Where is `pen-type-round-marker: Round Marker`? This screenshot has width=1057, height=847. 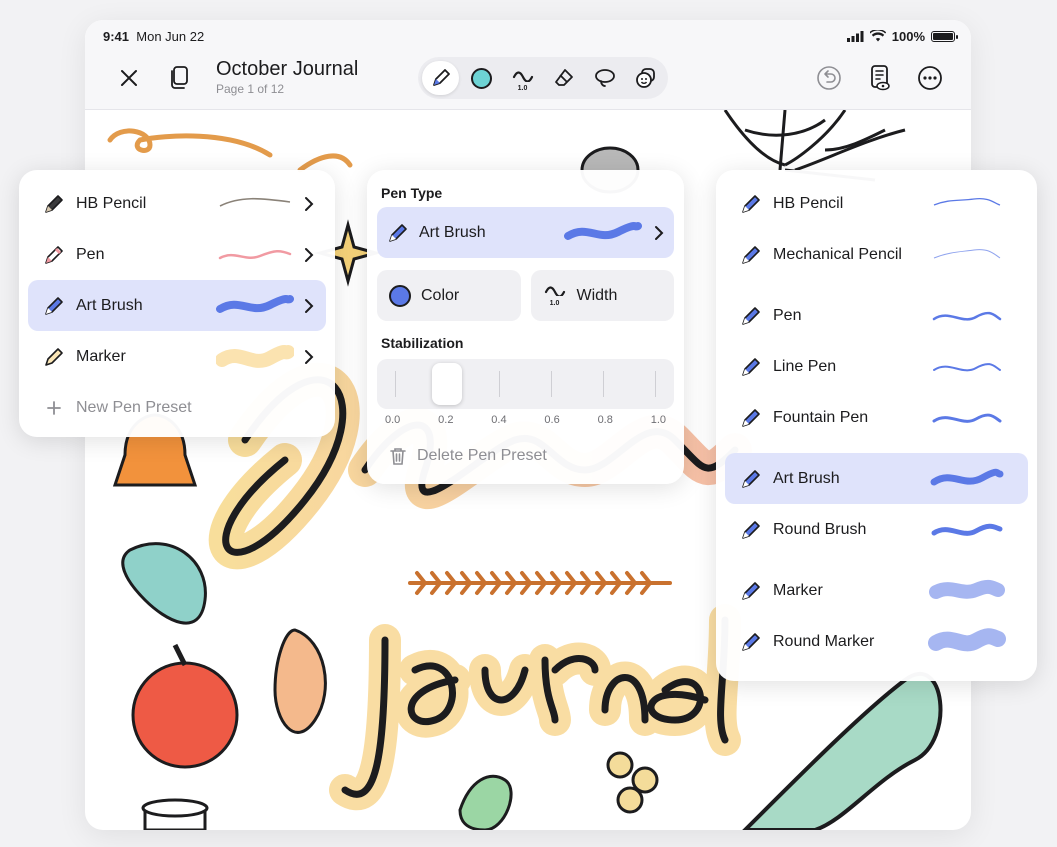
pen-type-round-marker: Round Marker is located at coordinates (876, 641).